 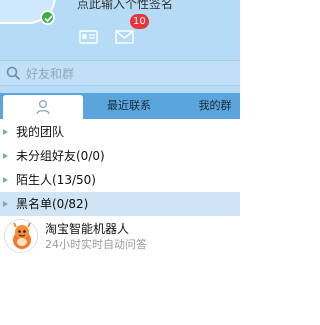 I want to click on group-row-strangers: 陌生人(13/50), so click(x=120, y=180).